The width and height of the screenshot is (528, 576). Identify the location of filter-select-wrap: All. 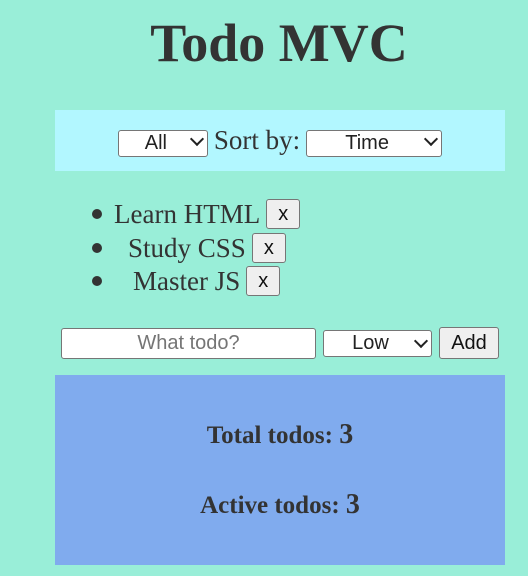
(162, 141).